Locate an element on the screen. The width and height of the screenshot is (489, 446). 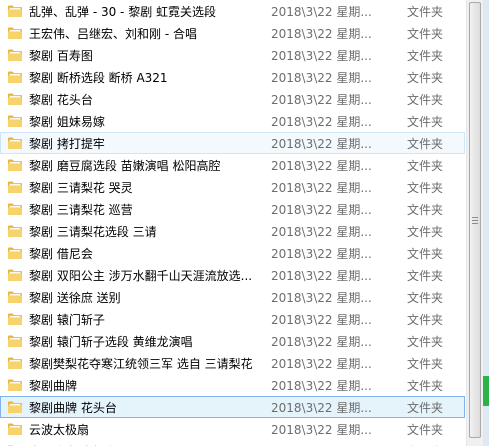
list-item: 黎剧曲牌 2018\3\22 星期... 文件夹 is located at coordinates (232, 385).